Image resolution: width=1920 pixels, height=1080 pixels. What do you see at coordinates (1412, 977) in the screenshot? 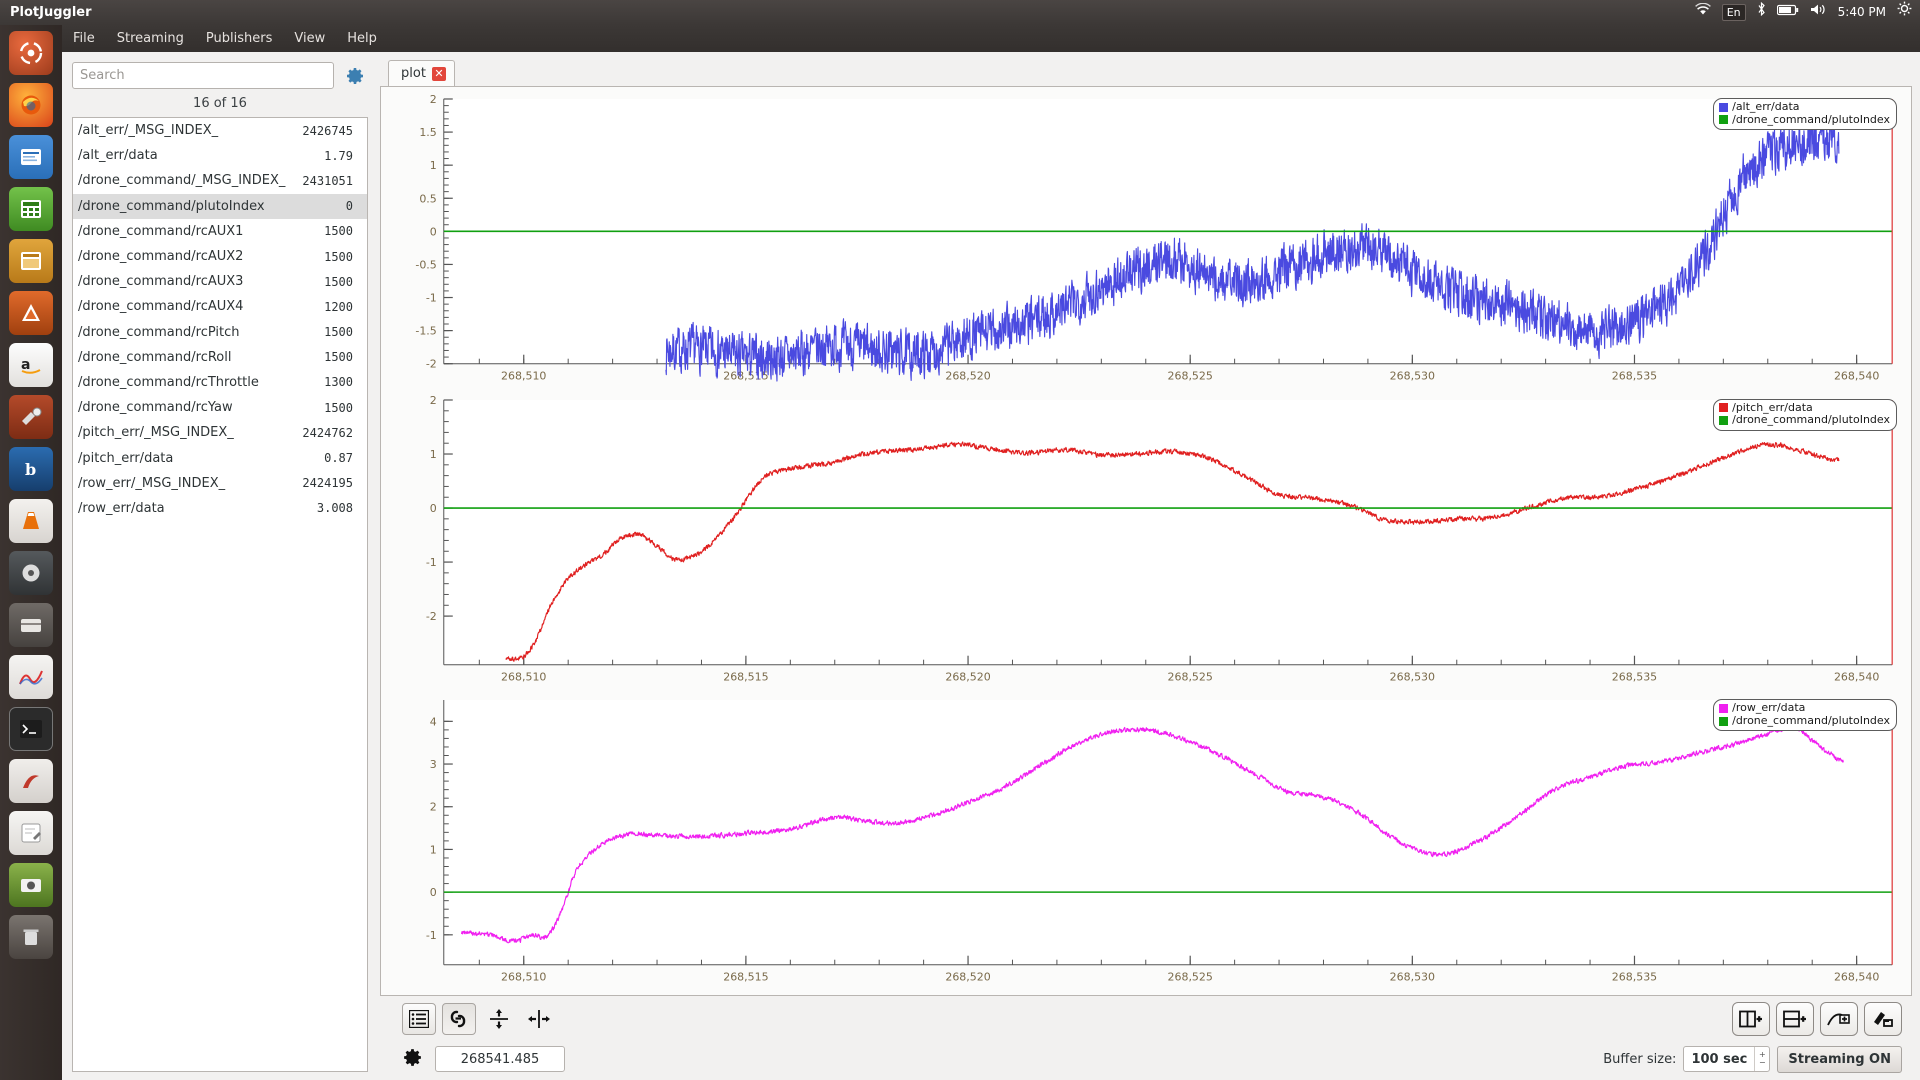
I see `svg-text: 268,530` at bounding box center [1412, 977].